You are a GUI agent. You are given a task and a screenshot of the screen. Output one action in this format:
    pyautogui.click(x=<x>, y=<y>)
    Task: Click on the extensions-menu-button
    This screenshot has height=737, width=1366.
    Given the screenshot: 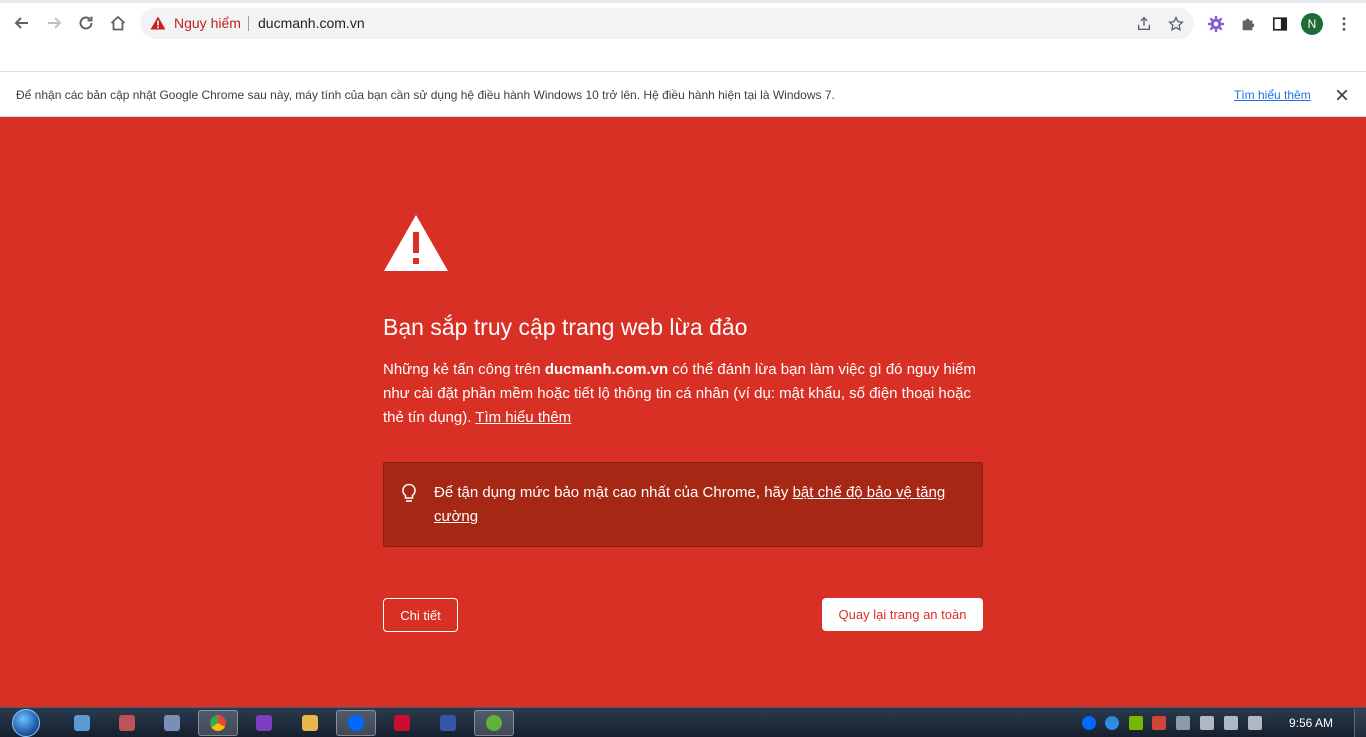 What is the action you would take?
    pyautogui.click(x=1248, y=24)
    